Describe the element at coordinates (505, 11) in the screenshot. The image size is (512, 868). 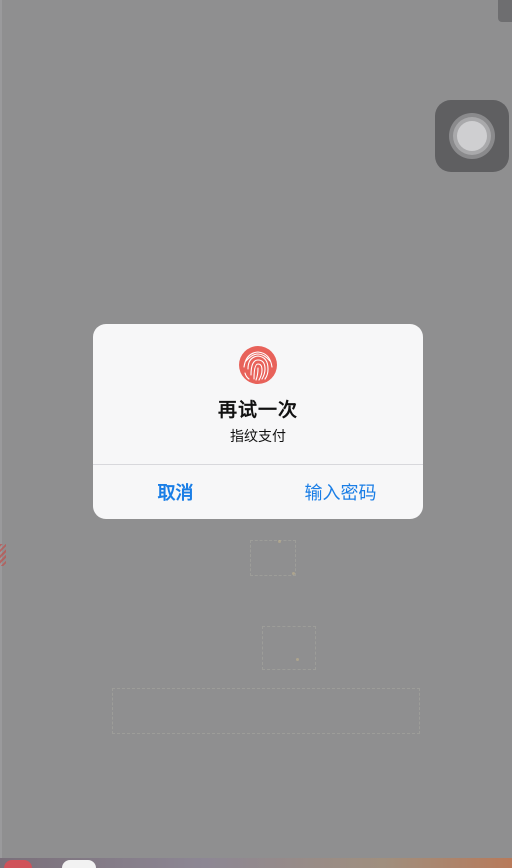
I see `top-right-edge` at that location.